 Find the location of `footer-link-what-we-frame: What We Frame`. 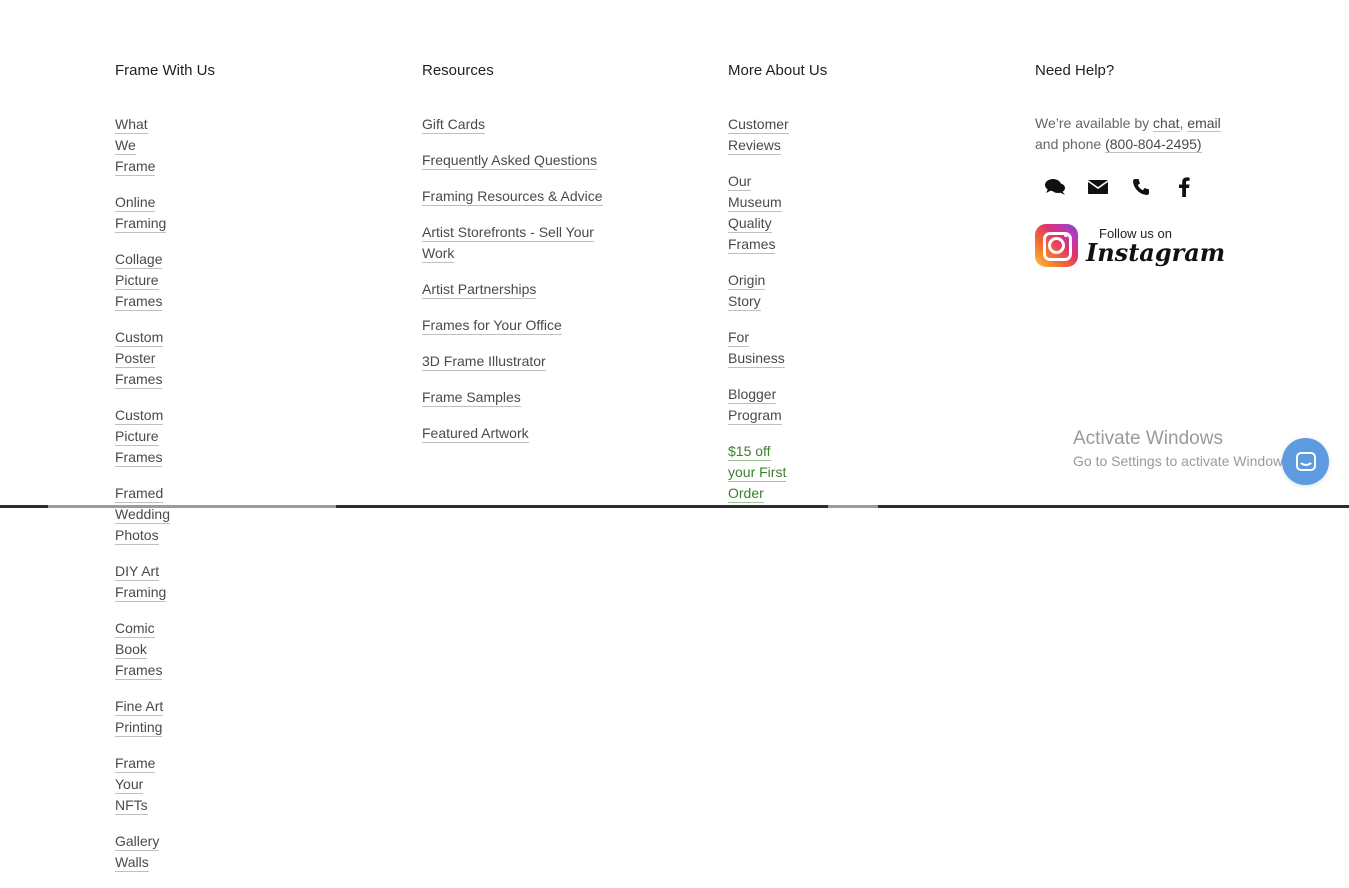

footer-link-what-we-frame: What We Frame is located at coordinates (135, 146).